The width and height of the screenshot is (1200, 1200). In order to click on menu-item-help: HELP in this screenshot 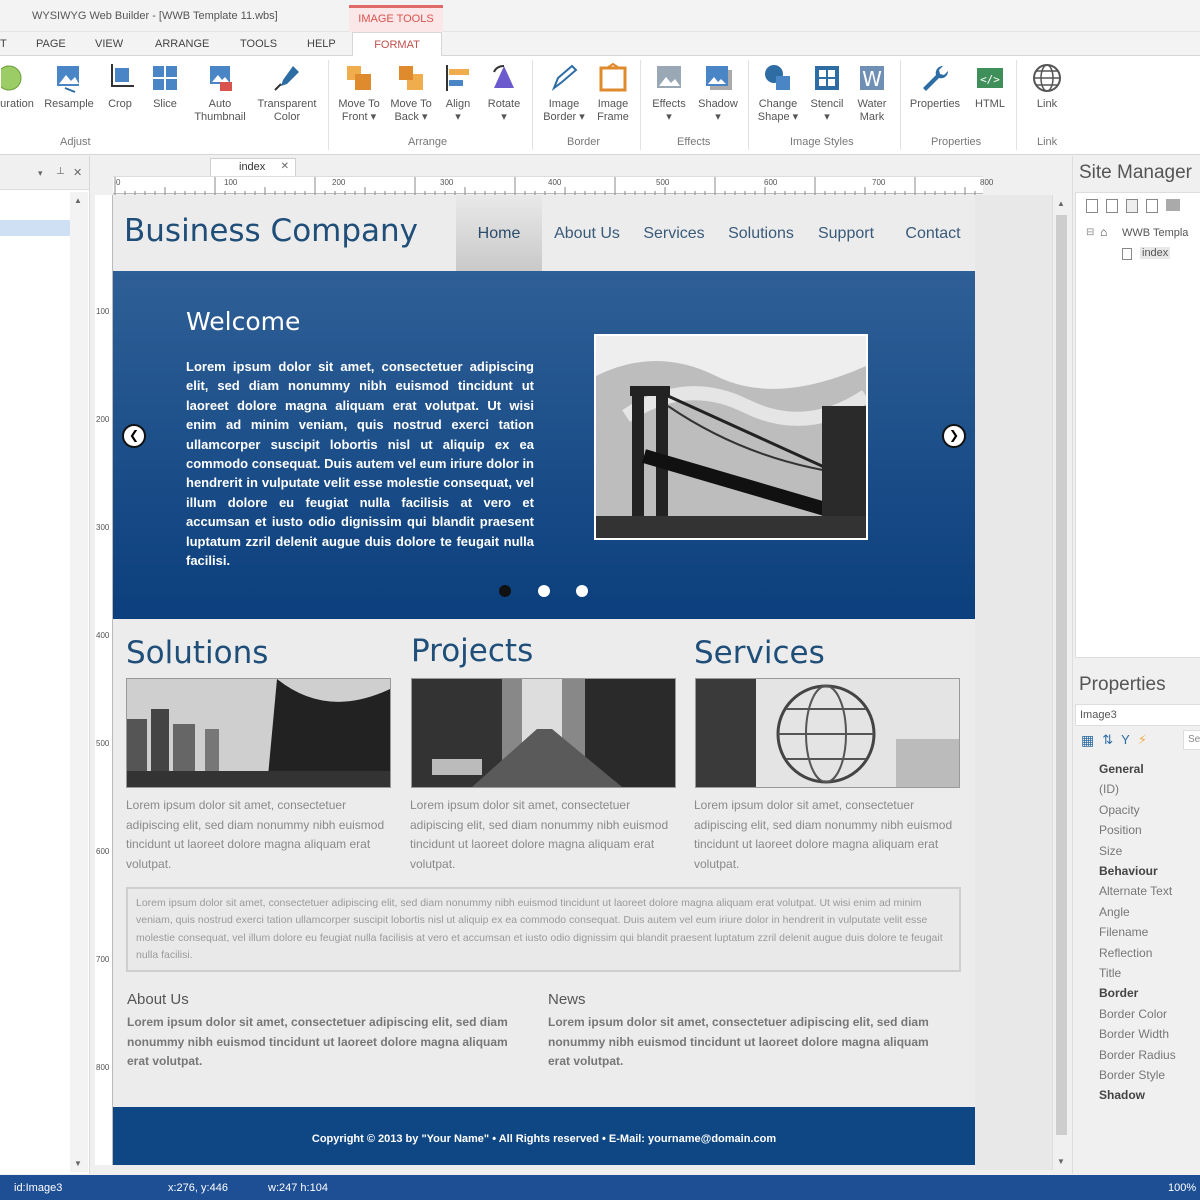, I will do `click(321, 44)`.